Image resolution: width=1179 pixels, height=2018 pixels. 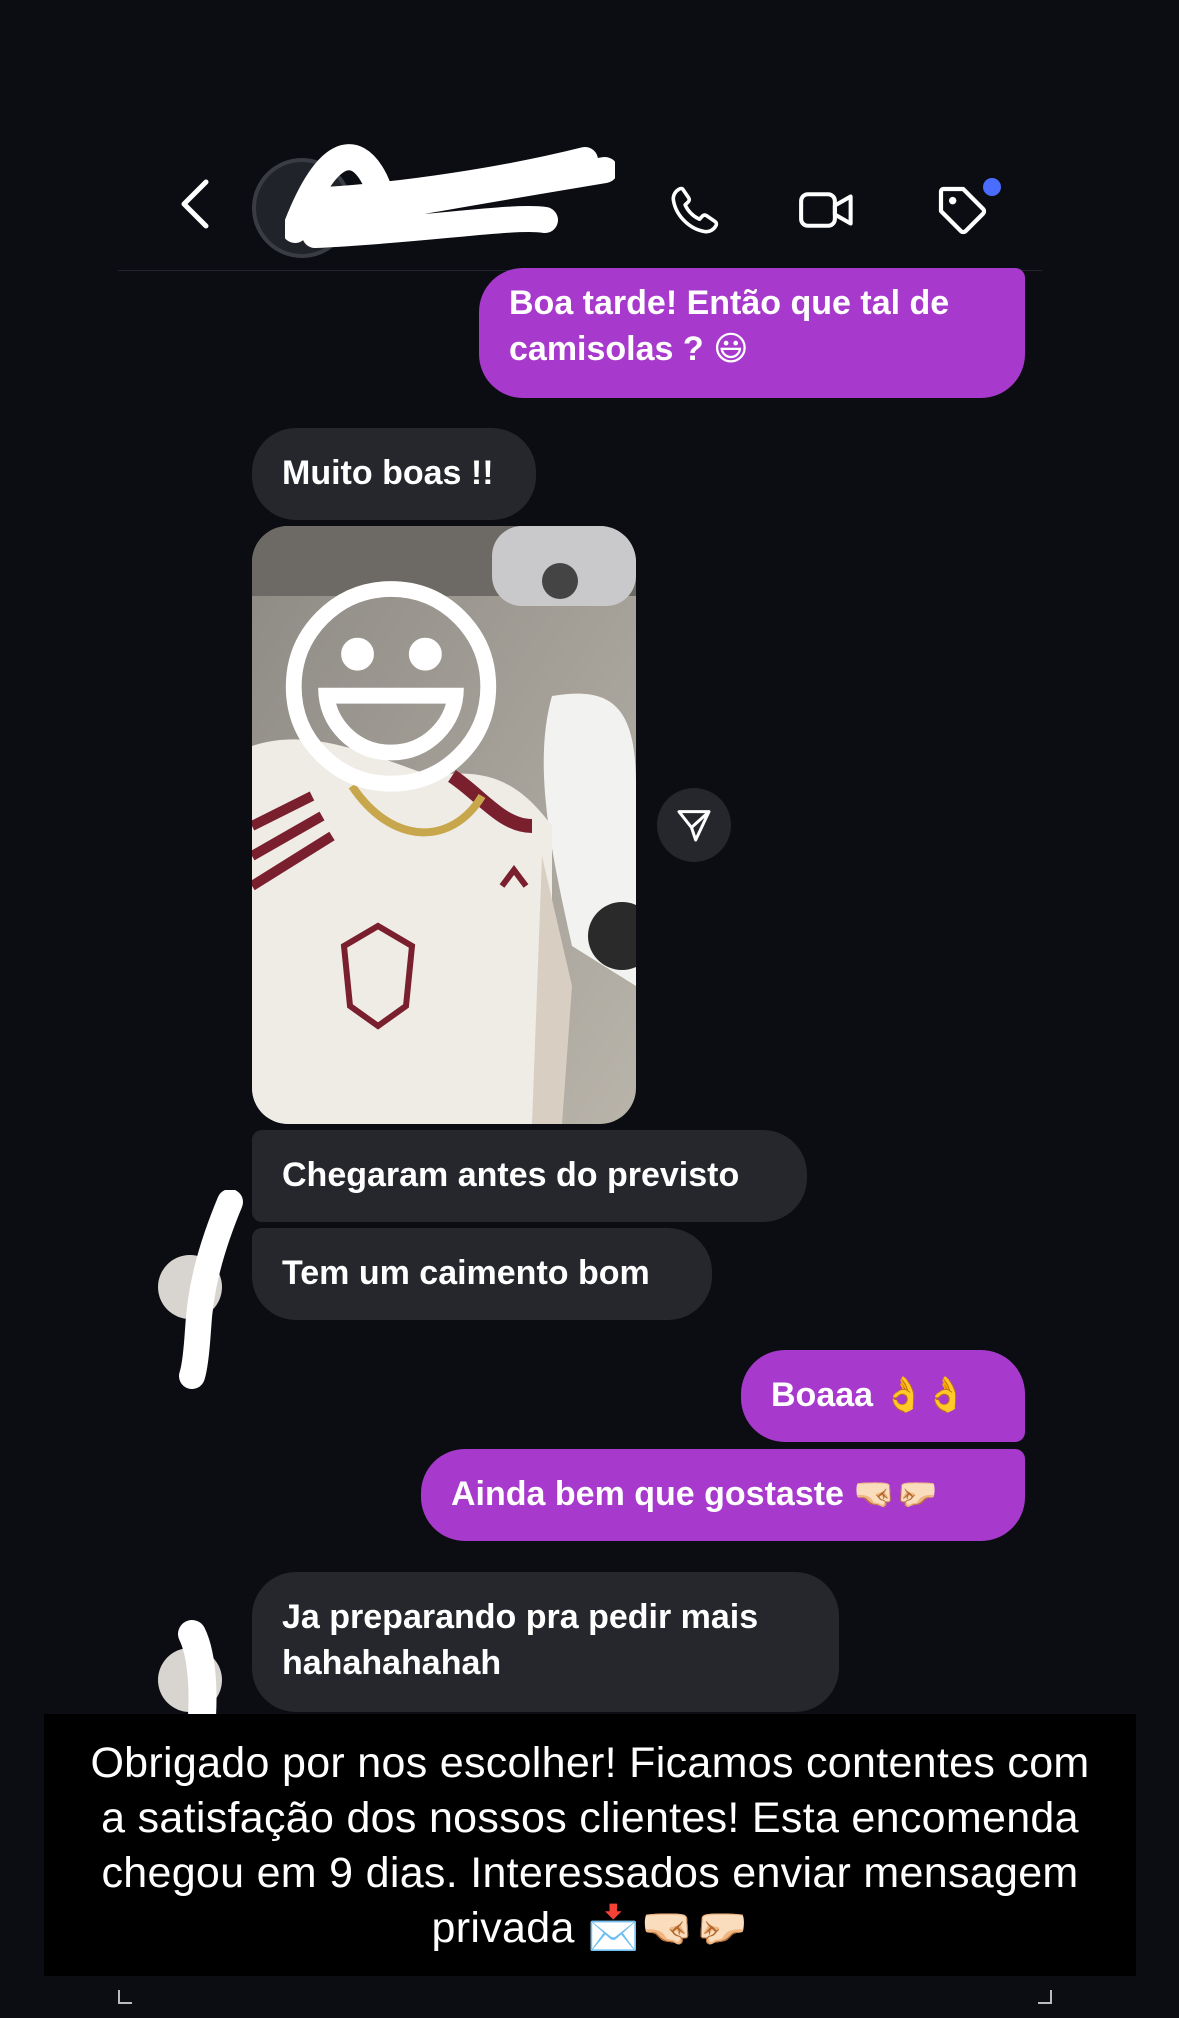 I want to click on tag-icon, so click(x=962, y=210).